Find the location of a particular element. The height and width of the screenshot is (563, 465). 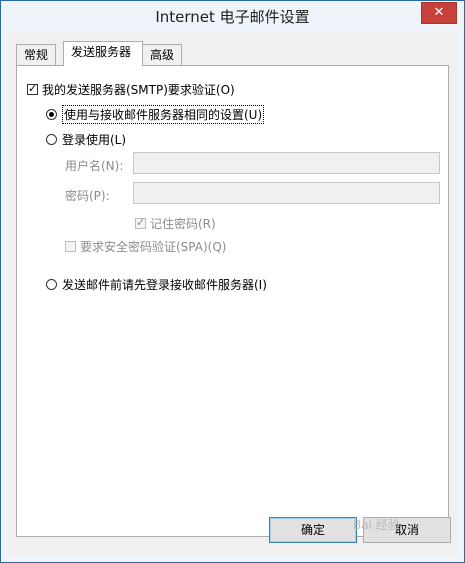

require-spa-checkbox is located at coordinates (70, 246).